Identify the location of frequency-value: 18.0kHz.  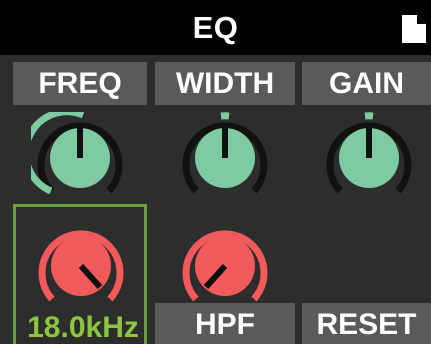
(83, 327).